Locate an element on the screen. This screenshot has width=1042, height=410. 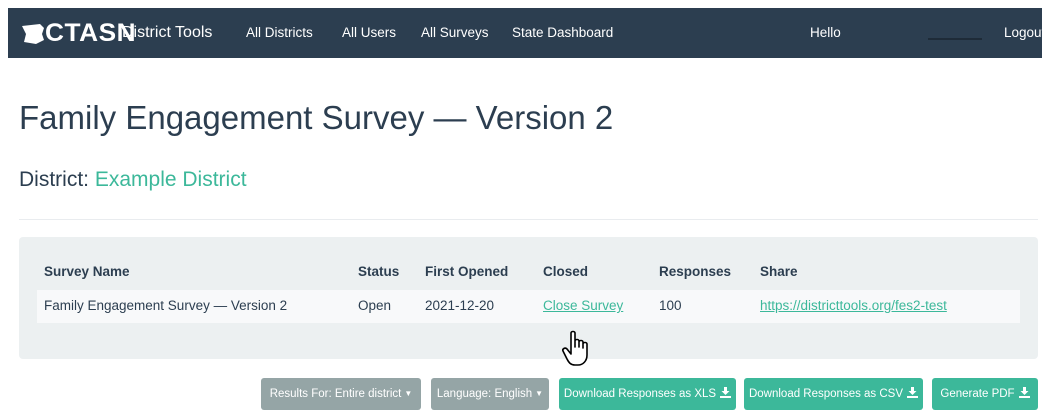
ct-state-logo-icon is located at coordinates (33, 33).